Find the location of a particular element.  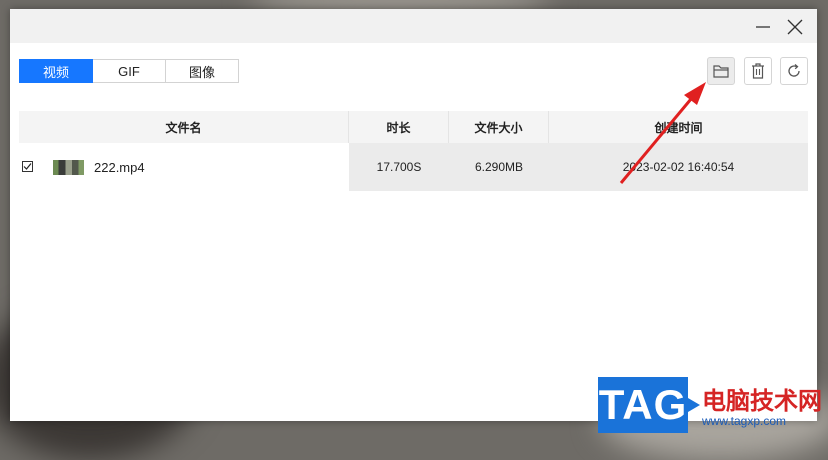

watermark-url: www.tagxp.com is located at coordinates (744, 421).